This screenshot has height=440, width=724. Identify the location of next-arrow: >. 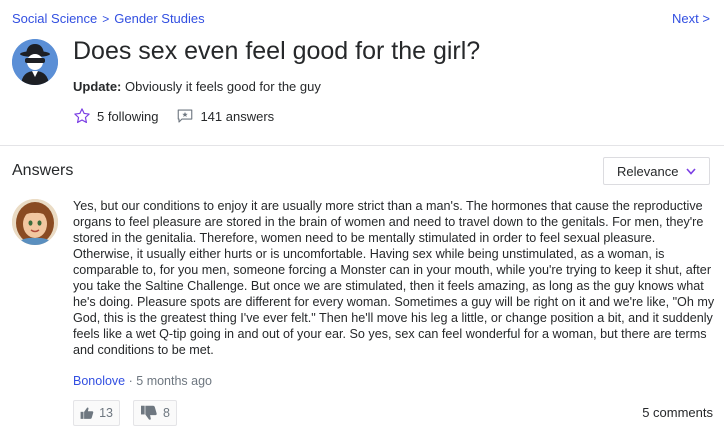
(706, 18).